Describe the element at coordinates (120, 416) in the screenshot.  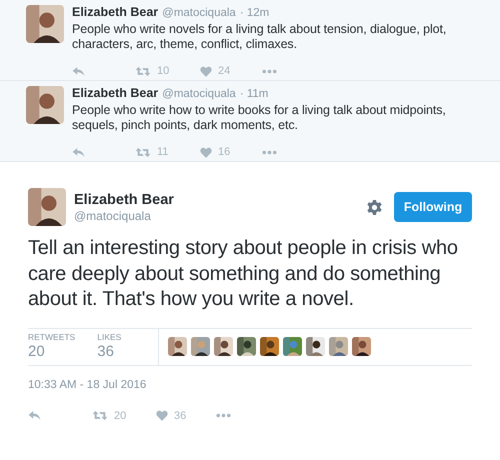
I see `retweet-count: 20` at that location.